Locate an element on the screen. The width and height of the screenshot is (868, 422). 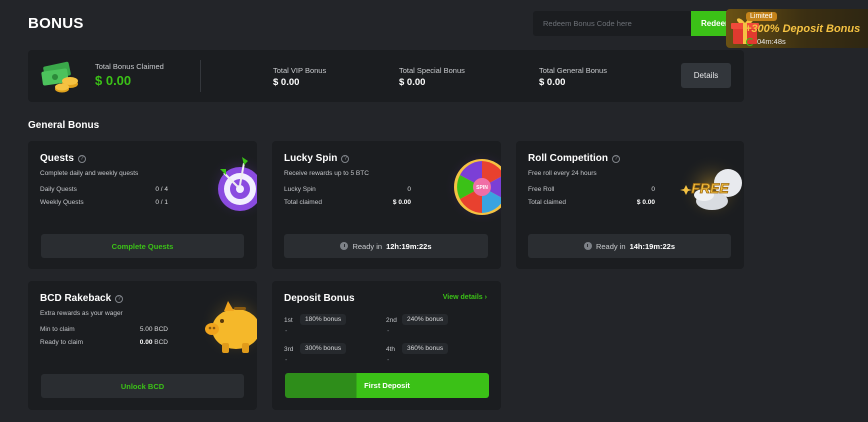
total-general-bonus-value: $ 0.00 is located at coordinates (552, 82).